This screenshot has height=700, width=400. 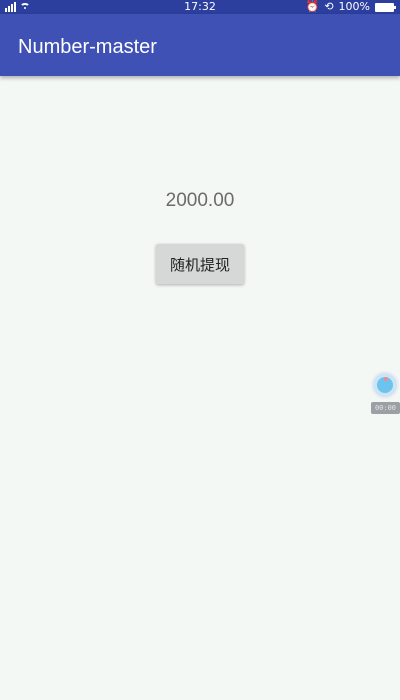 What do you see at coordinates (312, 6) in the screenshot?
I see `alarm-icon: ⏰` at bounding box center [312, 6].